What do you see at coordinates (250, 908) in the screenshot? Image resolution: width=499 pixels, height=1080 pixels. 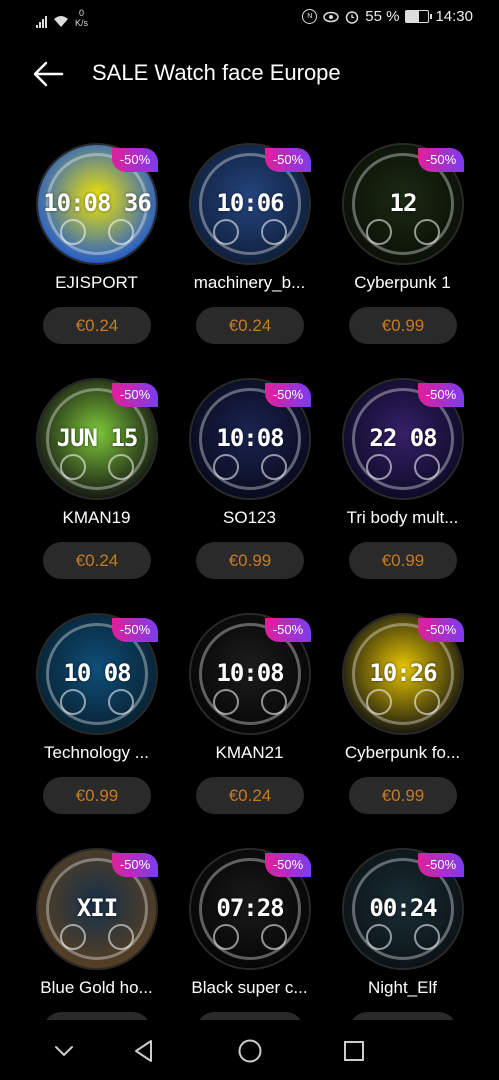 I see `watch-face-time: 07:28` at bounding box center [250, 908].